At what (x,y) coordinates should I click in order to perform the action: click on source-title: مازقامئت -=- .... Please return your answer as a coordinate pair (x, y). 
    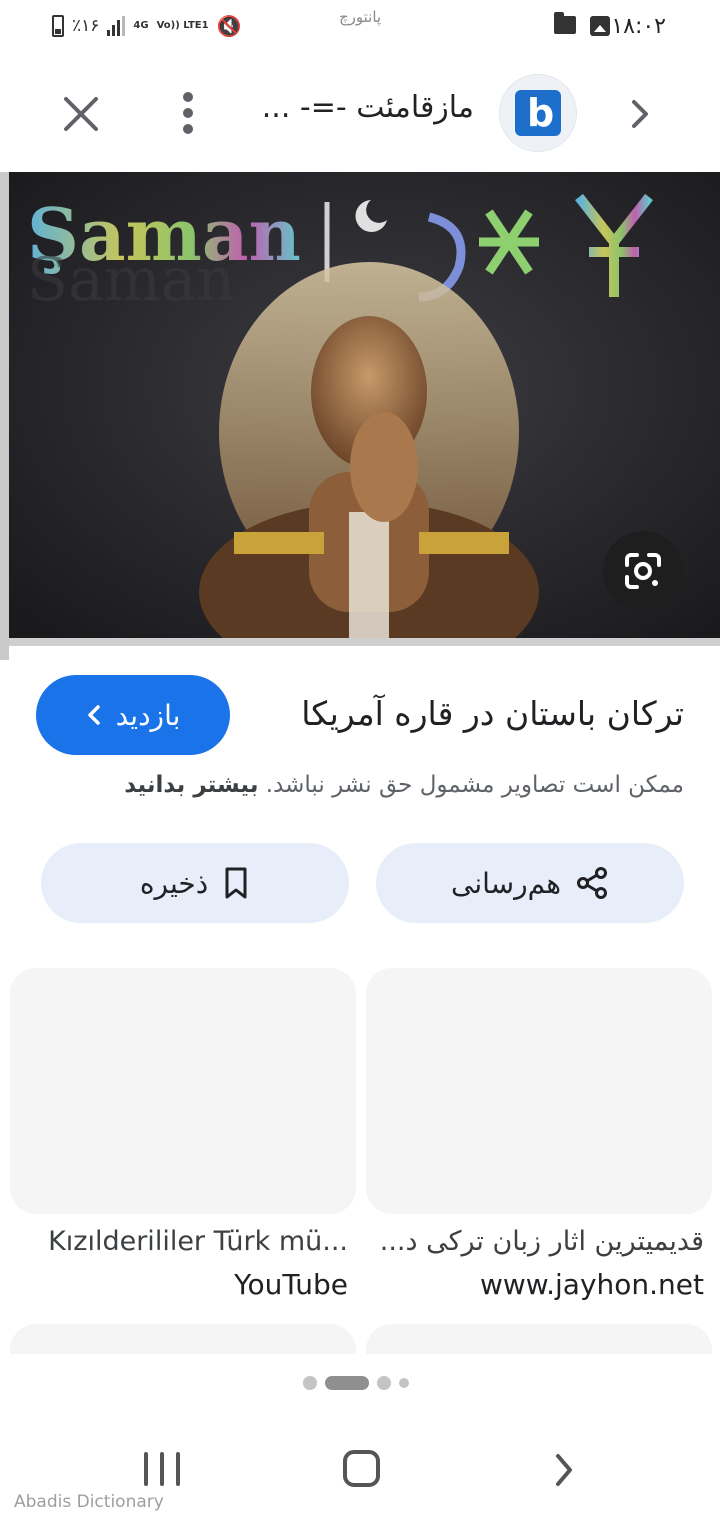
    Looking at the image, I should click on (368, 107).